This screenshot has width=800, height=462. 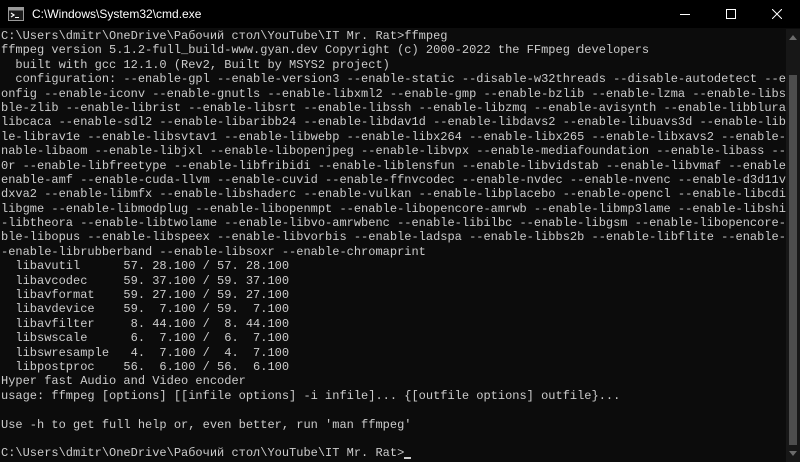 I want to click on title-bar: C:\Windows\System32\cmd.exe, so click(x=400, y=14).